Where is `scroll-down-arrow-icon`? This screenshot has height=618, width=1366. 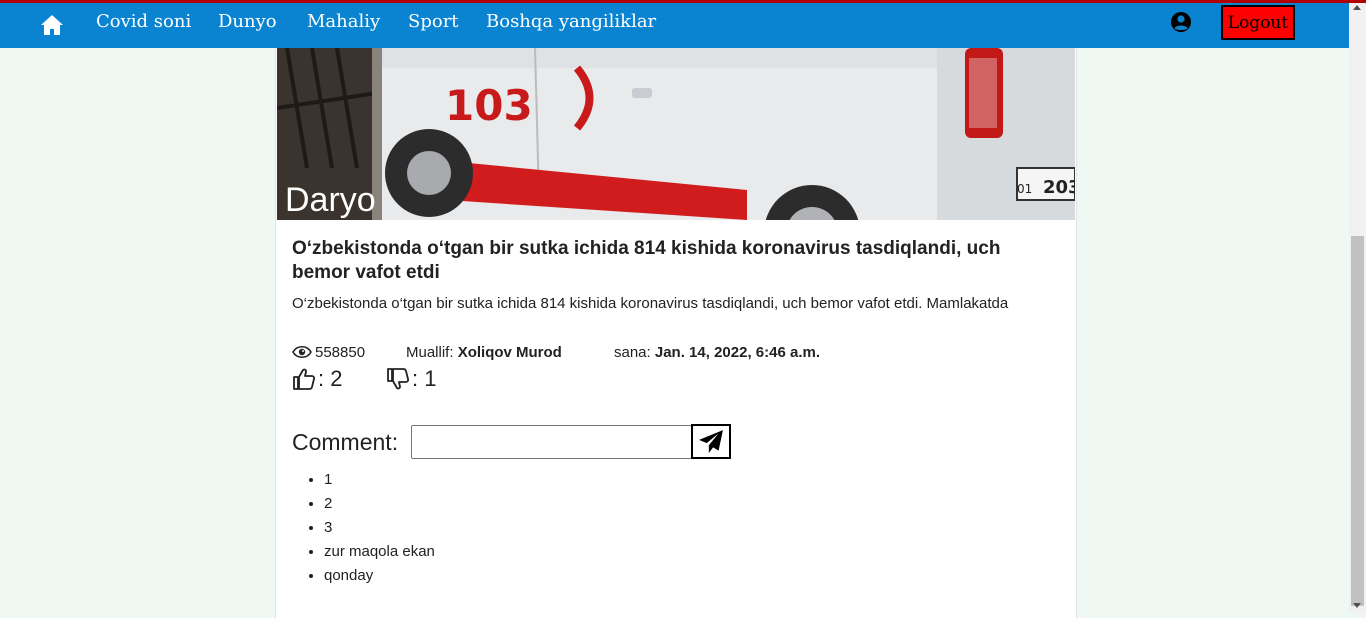
scroll-down-arrow-icon is located at coordinates (1357, 605).